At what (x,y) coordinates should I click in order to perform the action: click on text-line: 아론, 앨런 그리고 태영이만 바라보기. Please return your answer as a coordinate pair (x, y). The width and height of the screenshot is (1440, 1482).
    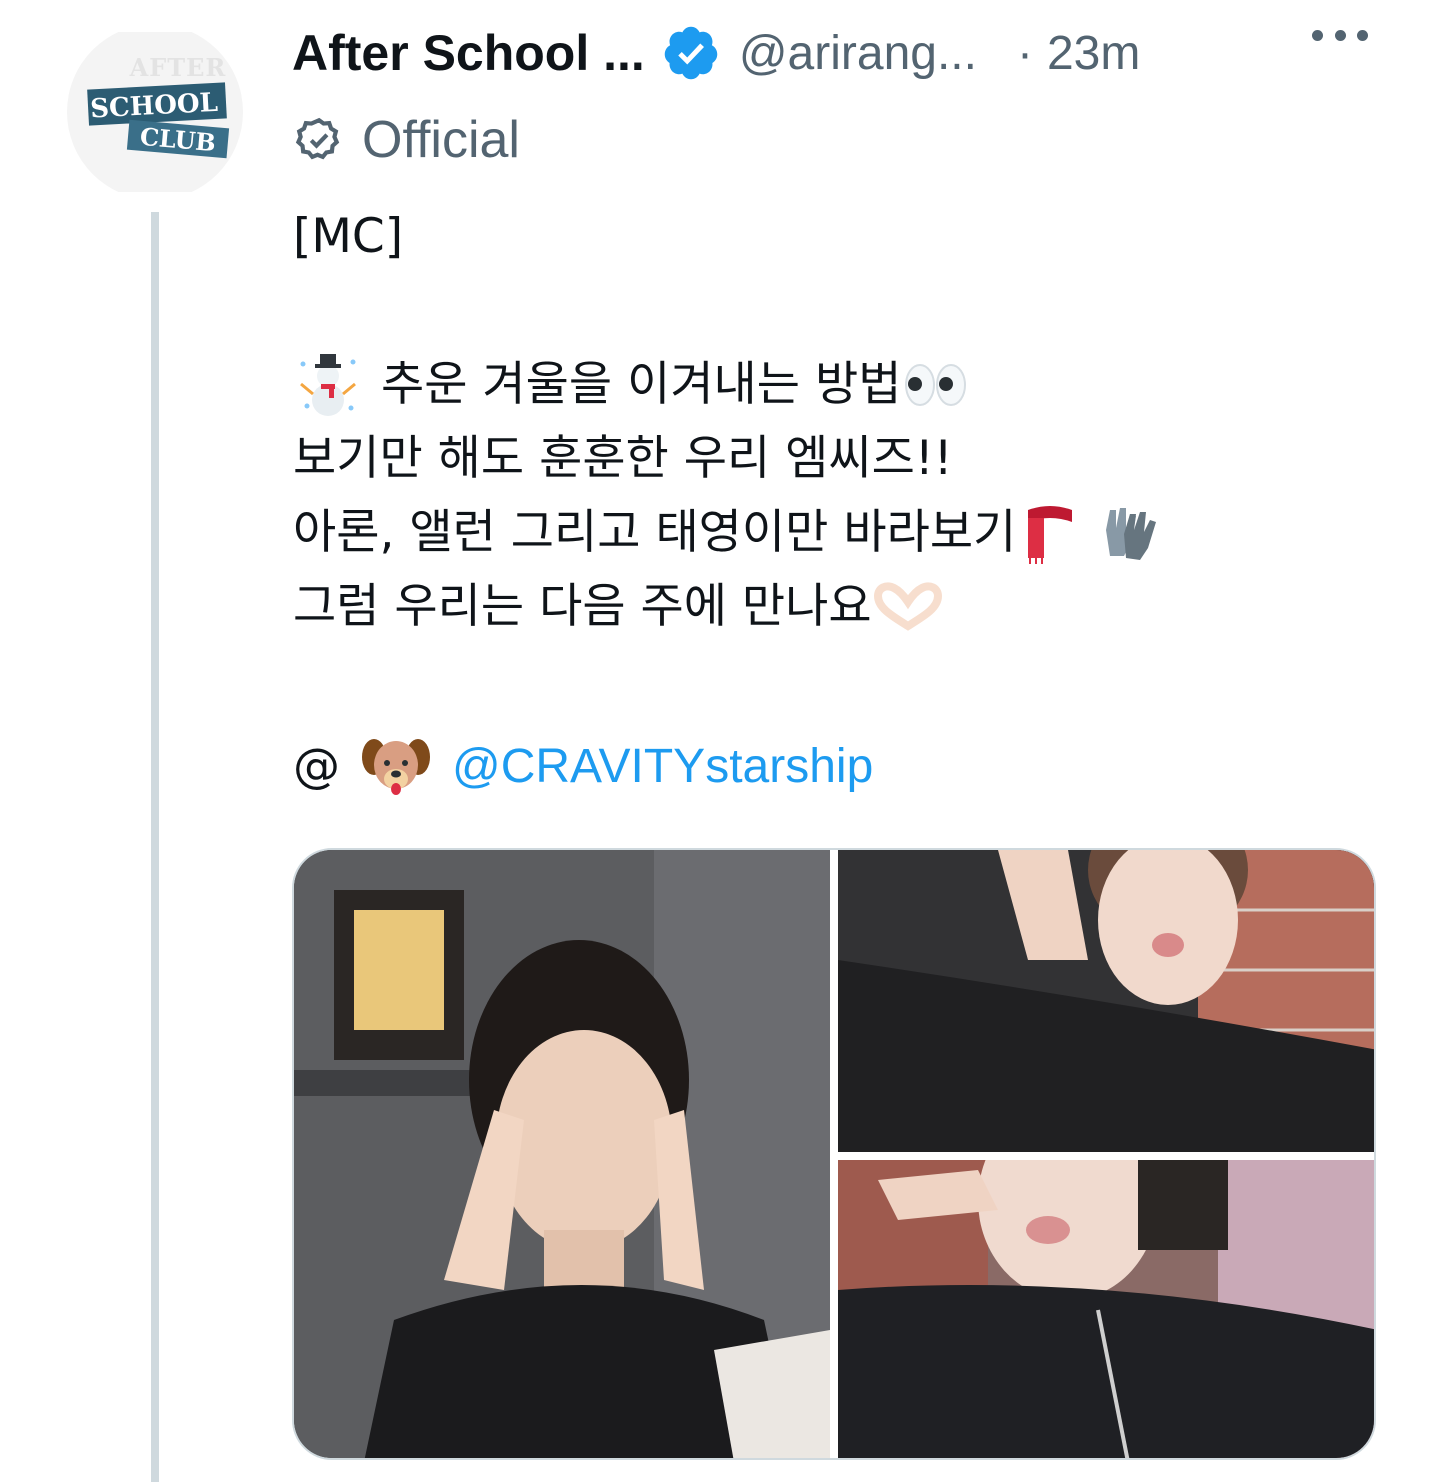
    Looking at the image, I should click on (727, 533).